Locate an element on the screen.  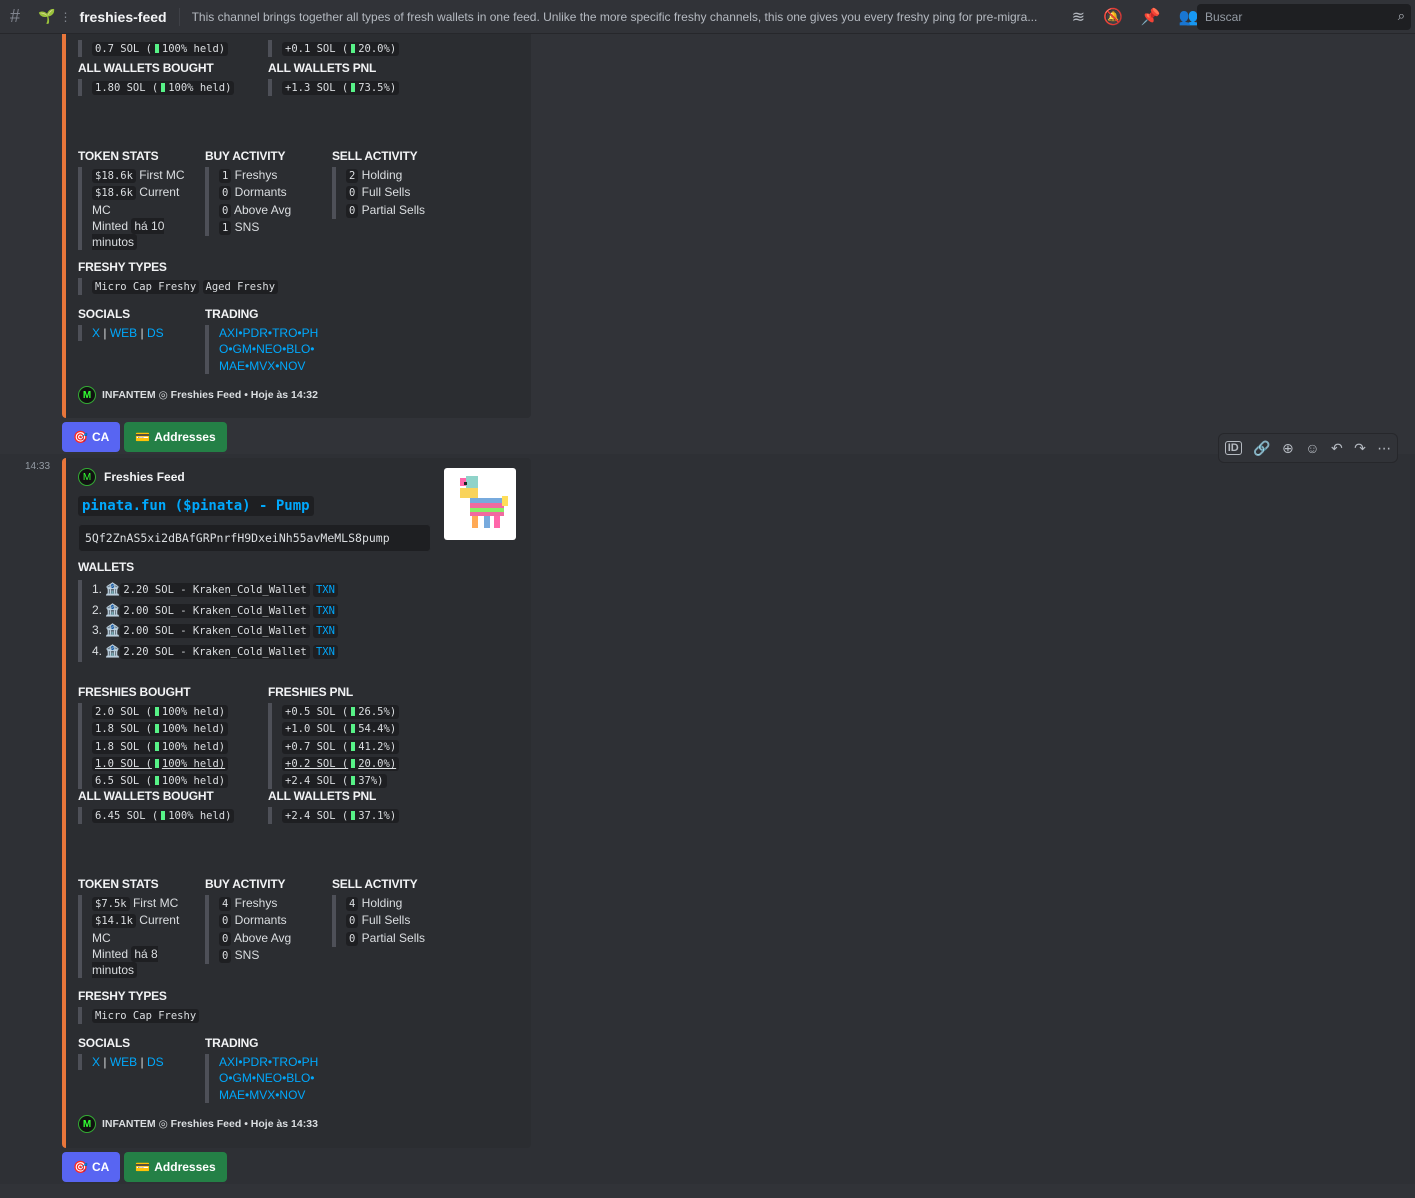
mute-bell-icon: 🔕 is located at coordinates (1113, 17).